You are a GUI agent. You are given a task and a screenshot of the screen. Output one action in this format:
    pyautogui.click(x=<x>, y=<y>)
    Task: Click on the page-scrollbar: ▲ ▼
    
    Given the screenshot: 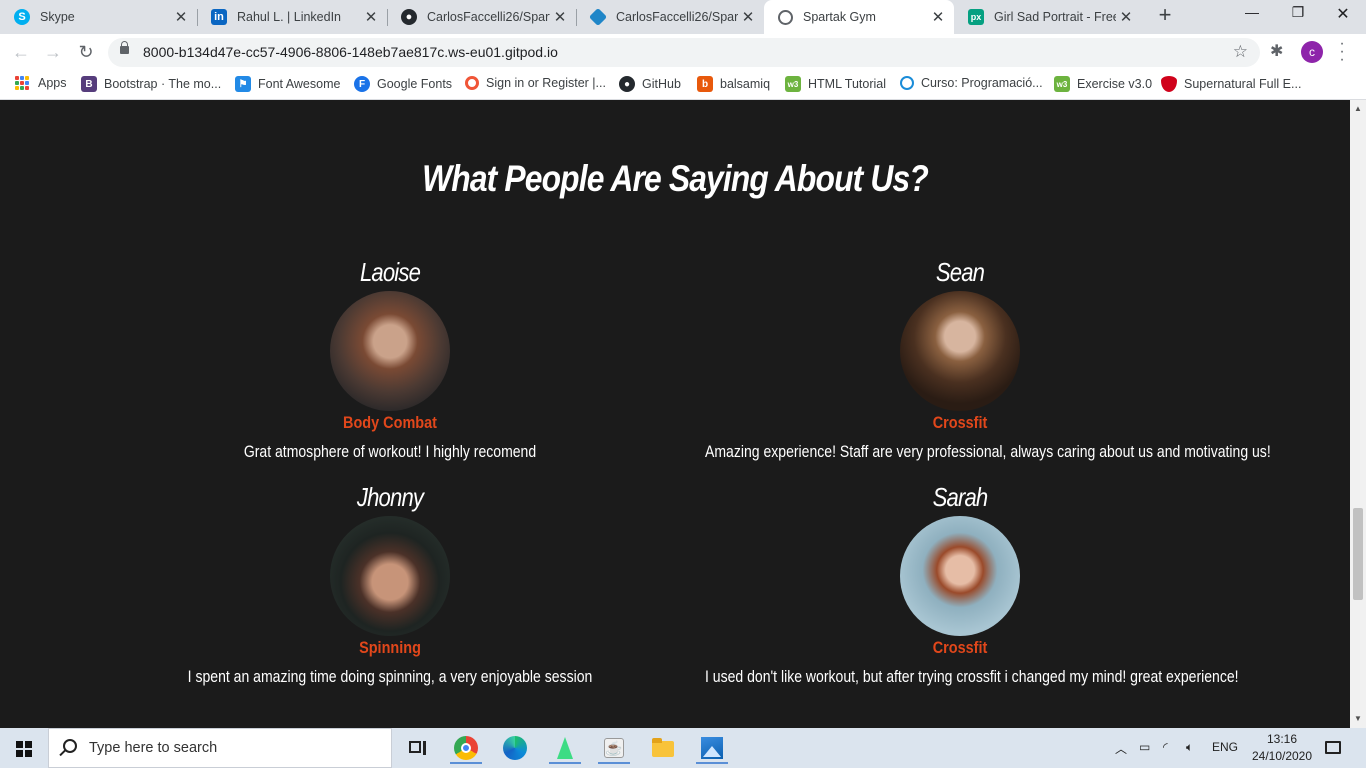 What is the action you would take?
    pyautogui.click(x=1358, y=414)
    